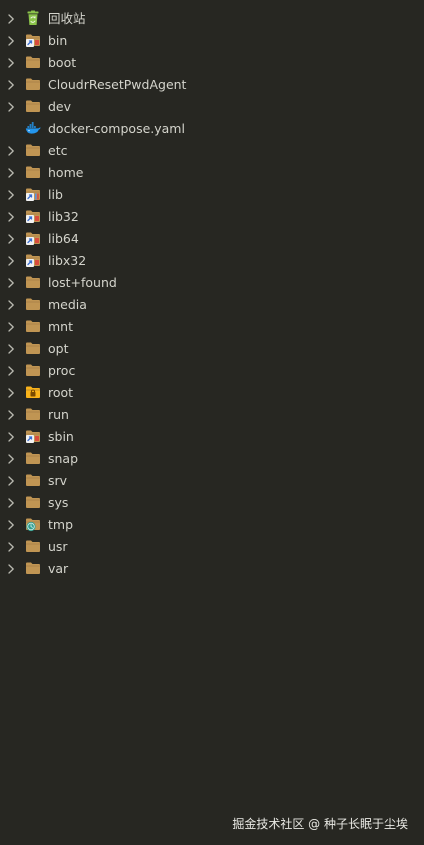 This screenshot has width=424, height=845. I want to click on tree-item: lib32, so click(212, 217).